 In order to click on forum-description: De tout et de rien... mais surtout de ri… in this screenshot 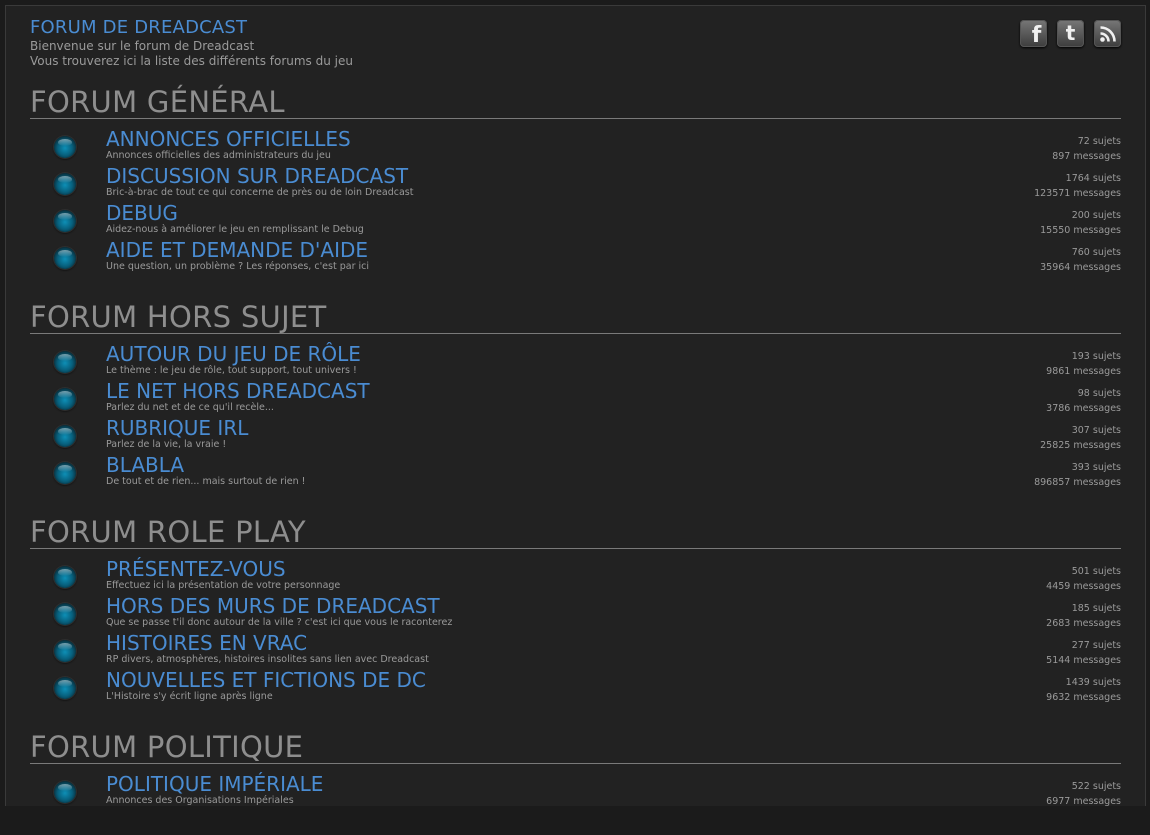, I will do `click(206, 481)`.